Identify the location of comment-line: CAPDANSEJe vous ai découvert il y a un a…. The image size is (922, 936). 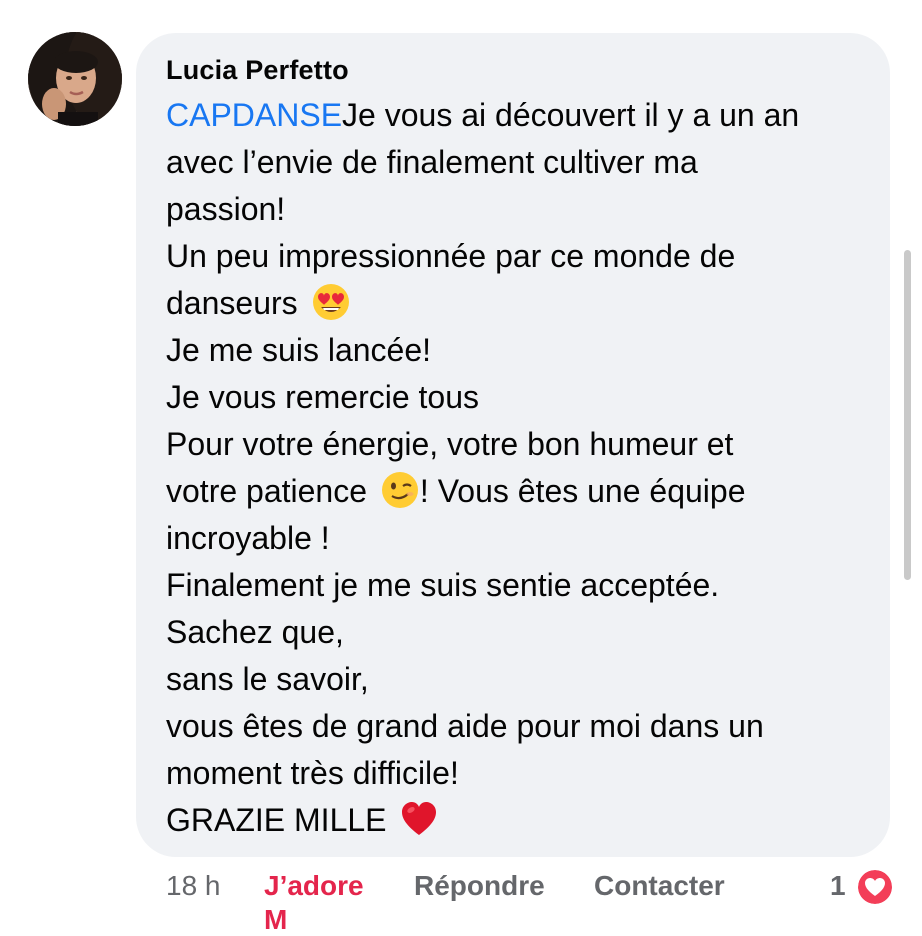
(521, 115).